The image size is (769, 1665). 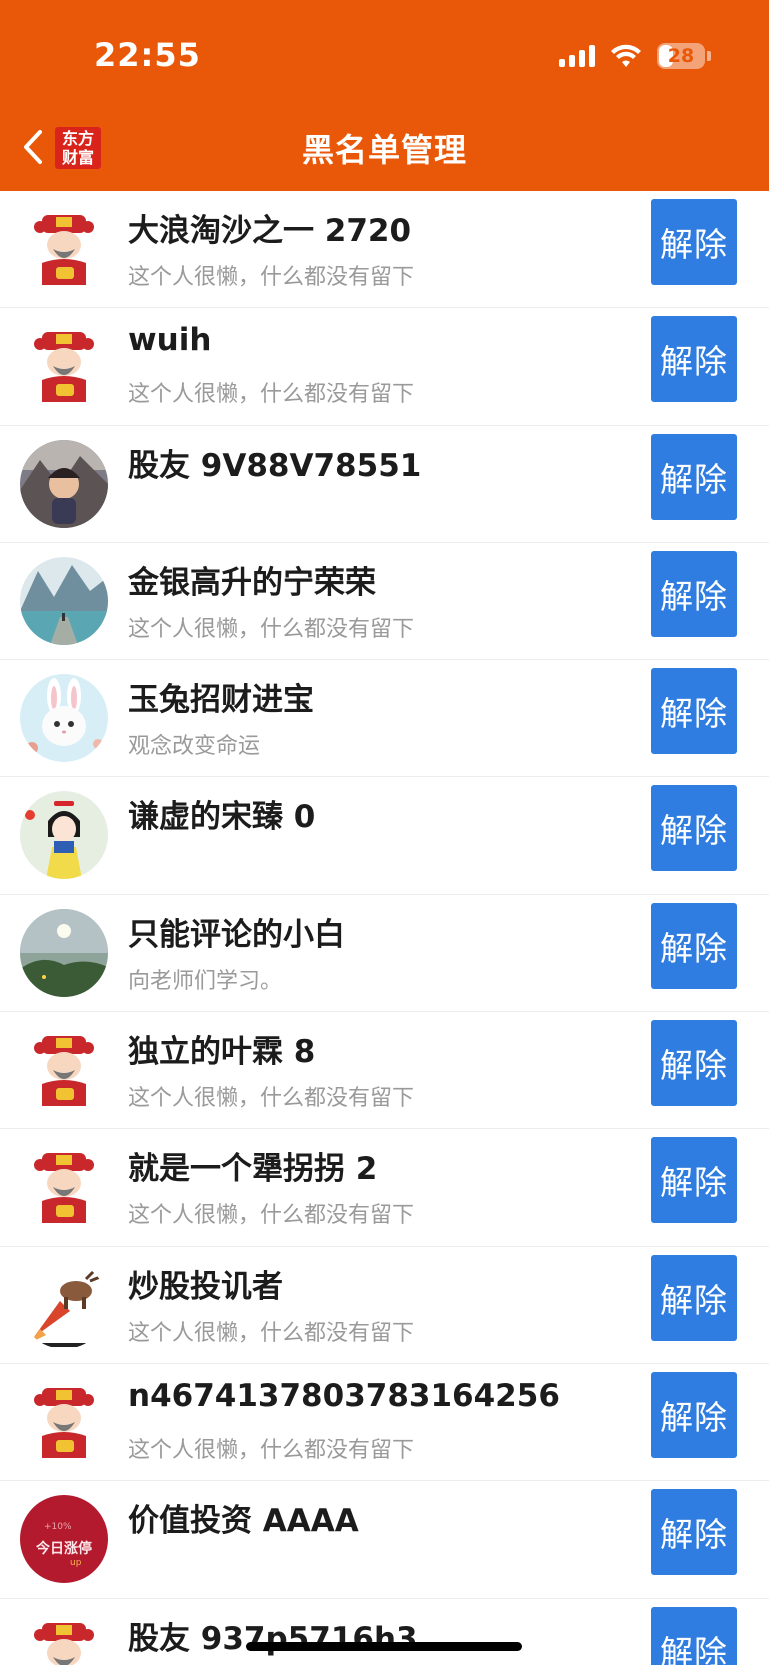 I want to click on blacklist-row: 只能评论的小白向老师们学习。 解除, so click(x=384, y=954).